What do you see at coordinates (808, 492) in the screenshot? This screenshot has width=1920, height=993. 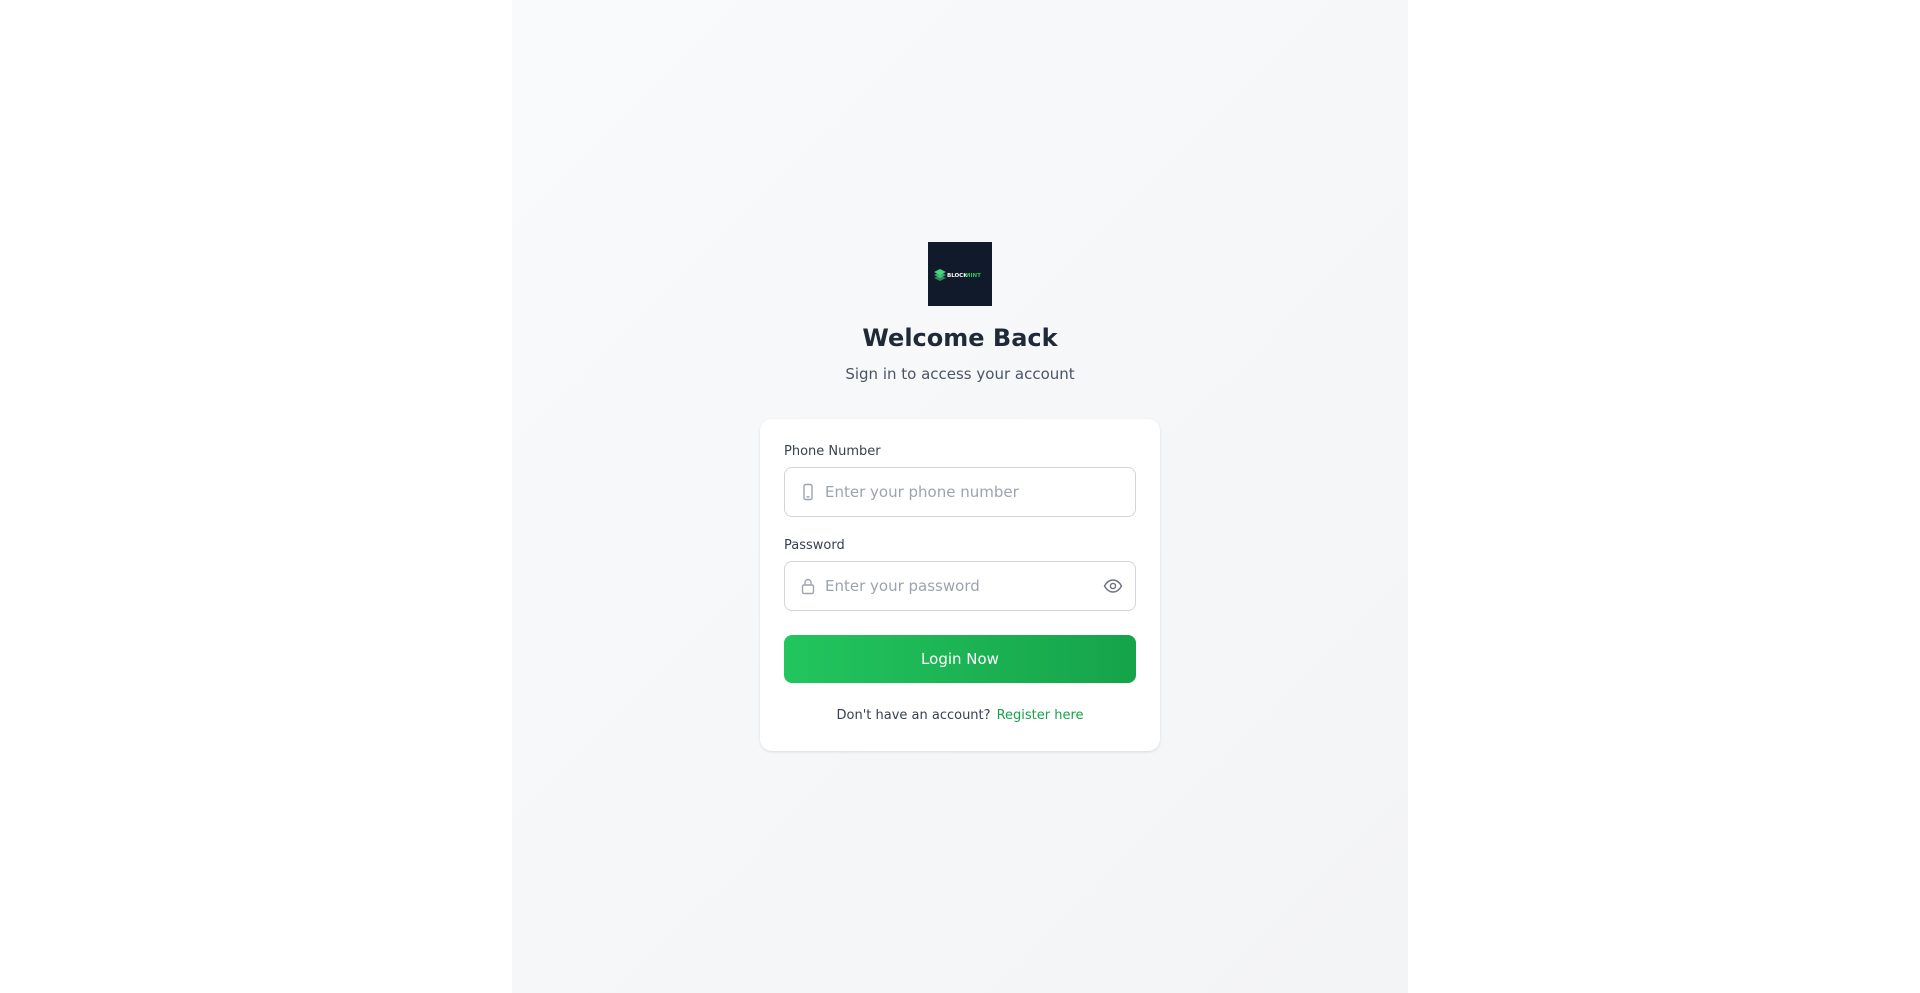 I see `phone-icon` at bounding box center [808, 492].